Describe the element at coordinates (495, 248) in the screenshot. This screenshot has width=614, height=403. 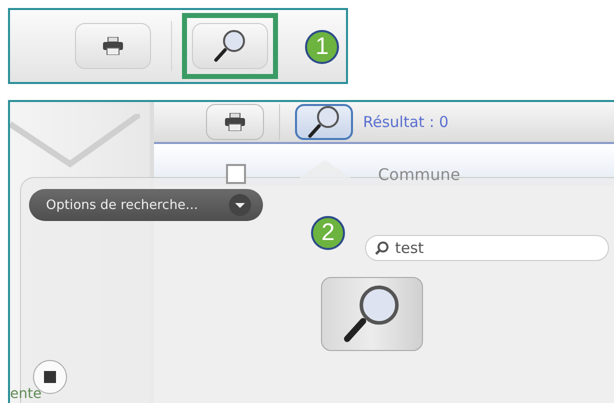
I see `search-input: test` at that location.